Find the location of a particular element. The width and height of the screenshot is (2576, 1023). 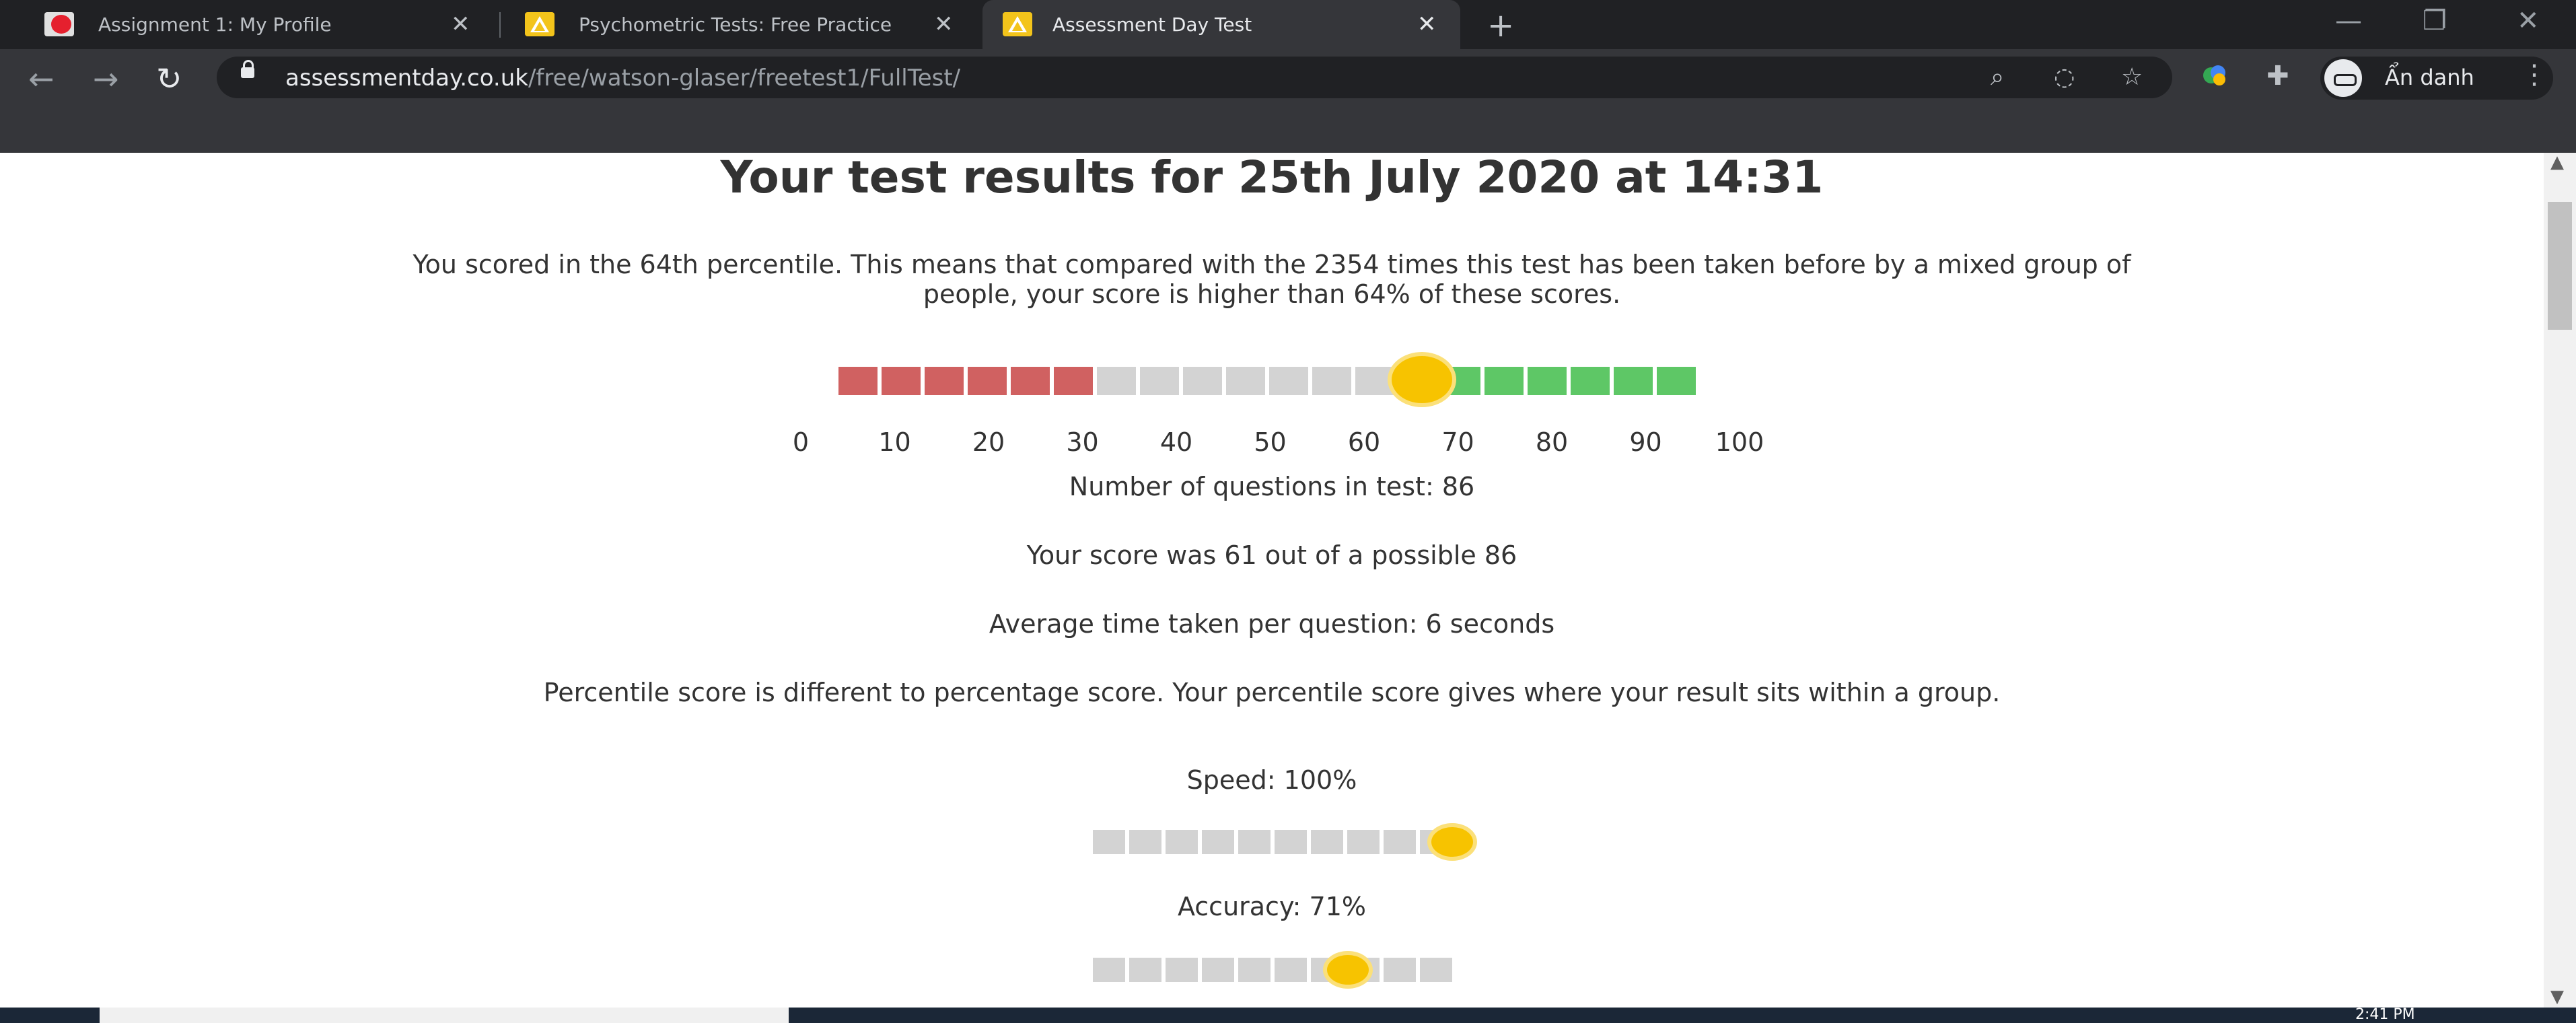

scrollbar-thumb is located at coordinates (2560, 266).